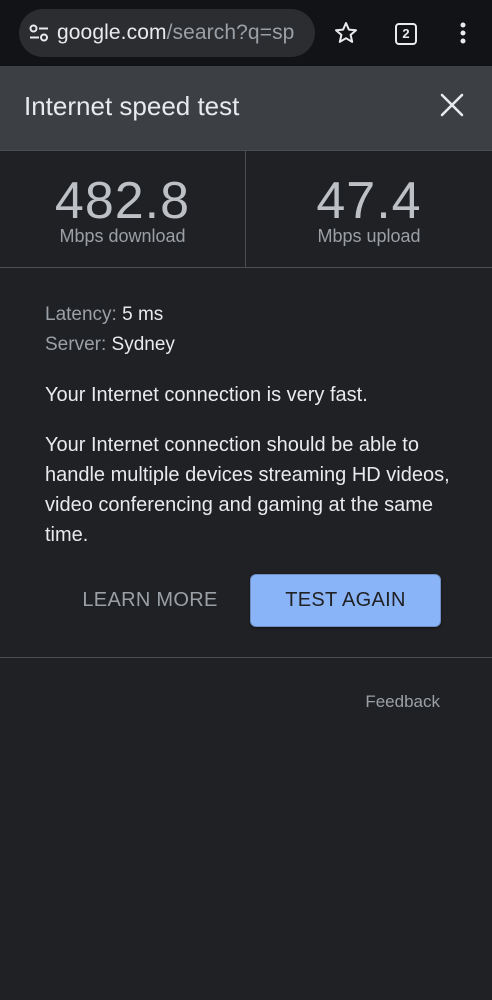  Describe the element at coordinates (150, 600) in the screenshot. I see `learn-more-button: LEARN MORE` at that location.